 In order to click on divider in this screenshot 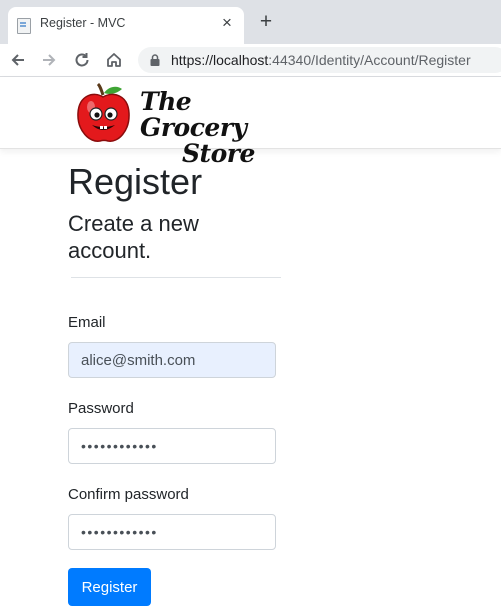, I will do `click(175, 277)`.